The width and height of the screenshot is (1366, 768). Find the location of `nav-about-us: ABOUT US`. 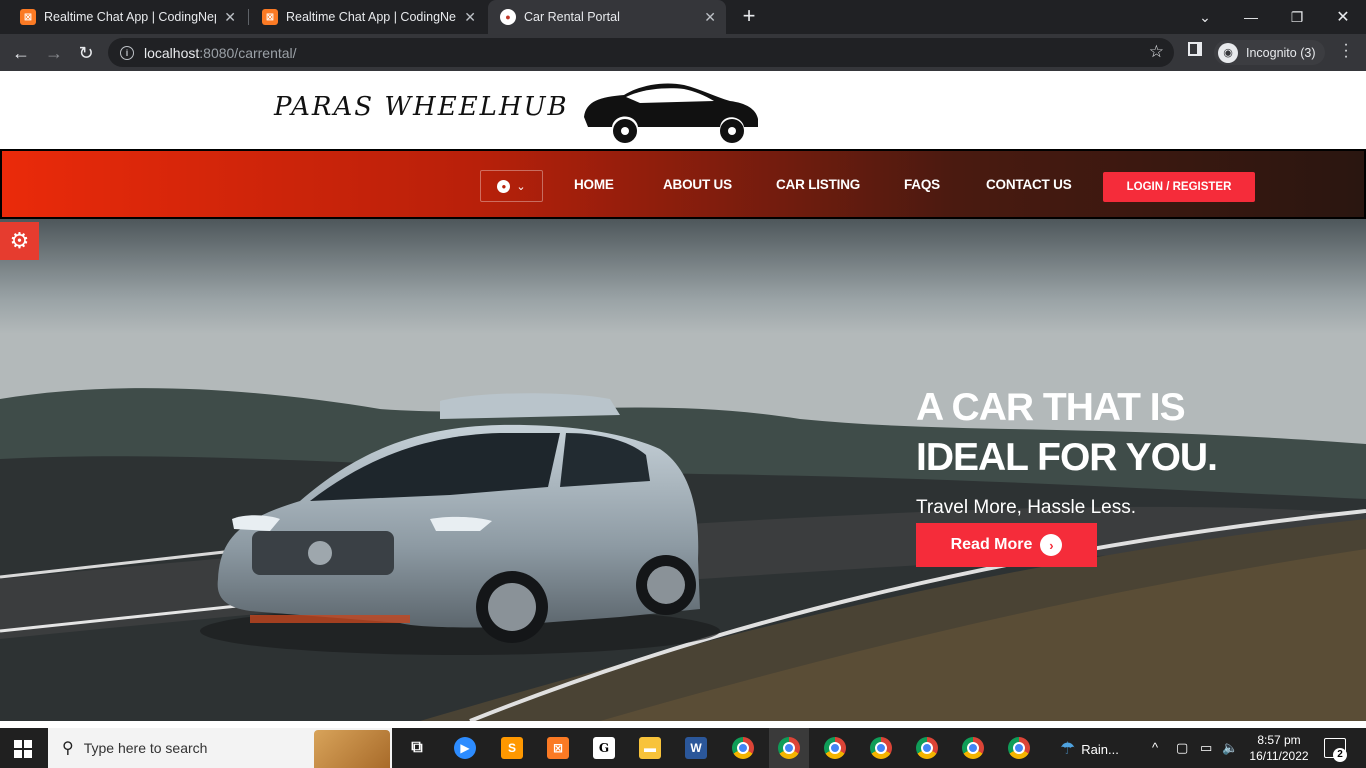

nav-about-us: ABOUT US is located at coordinates (697, 184).